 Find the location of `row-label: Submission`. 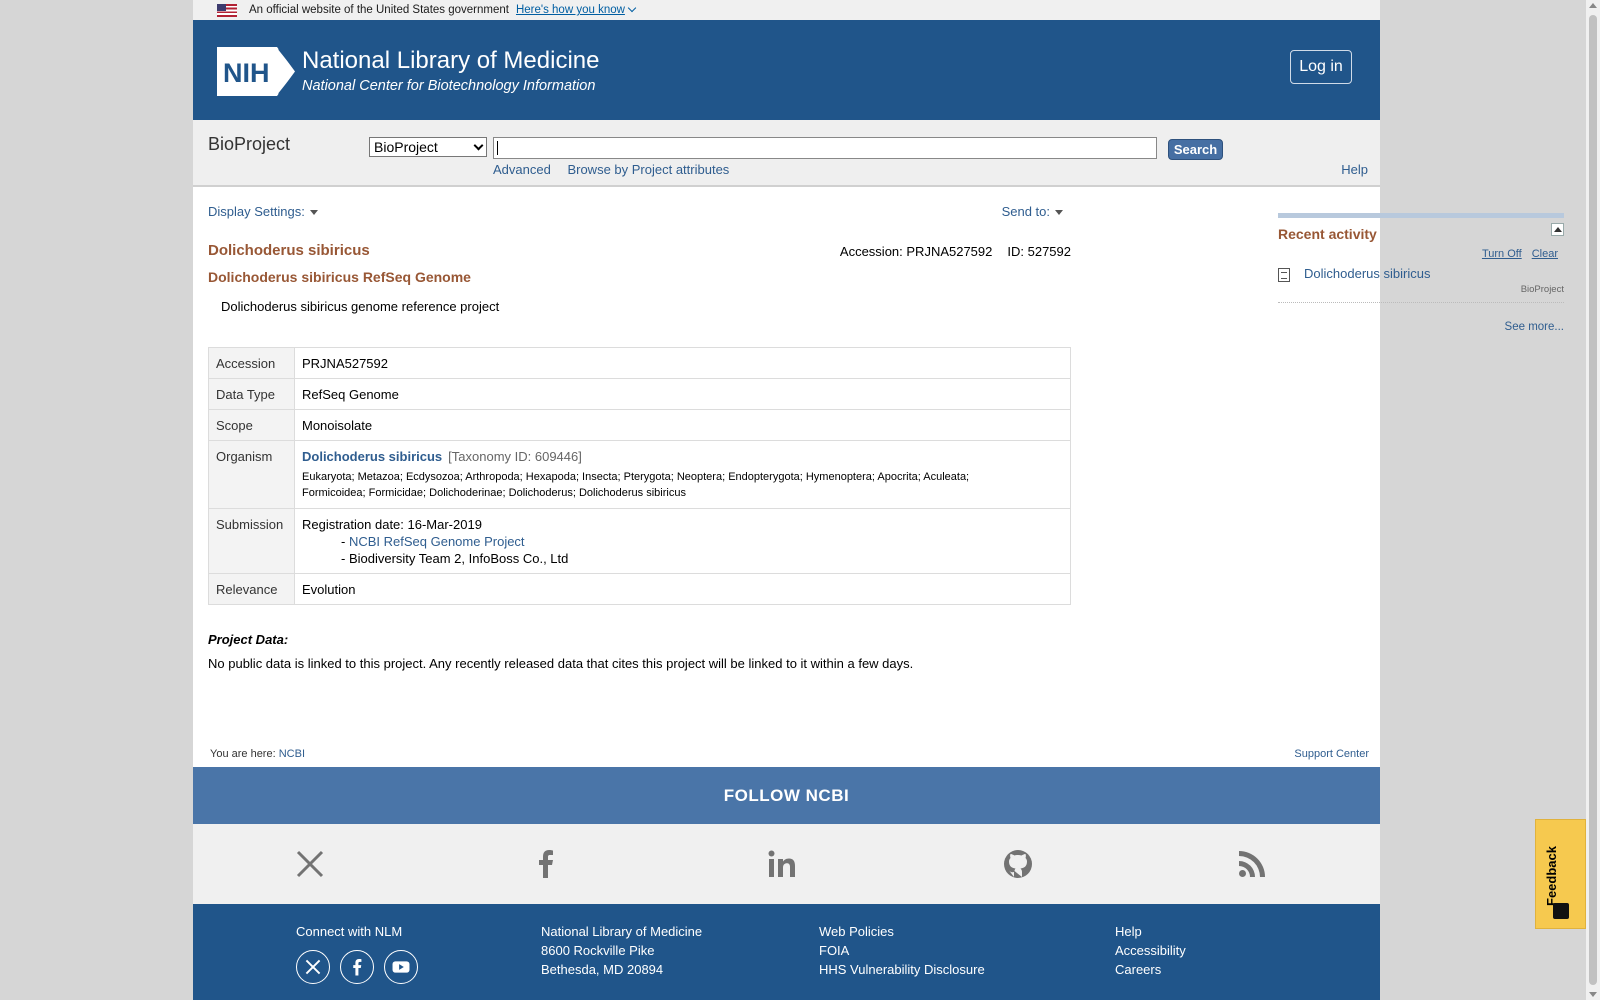

row-label: Submission is located at coordinates (251, 541).